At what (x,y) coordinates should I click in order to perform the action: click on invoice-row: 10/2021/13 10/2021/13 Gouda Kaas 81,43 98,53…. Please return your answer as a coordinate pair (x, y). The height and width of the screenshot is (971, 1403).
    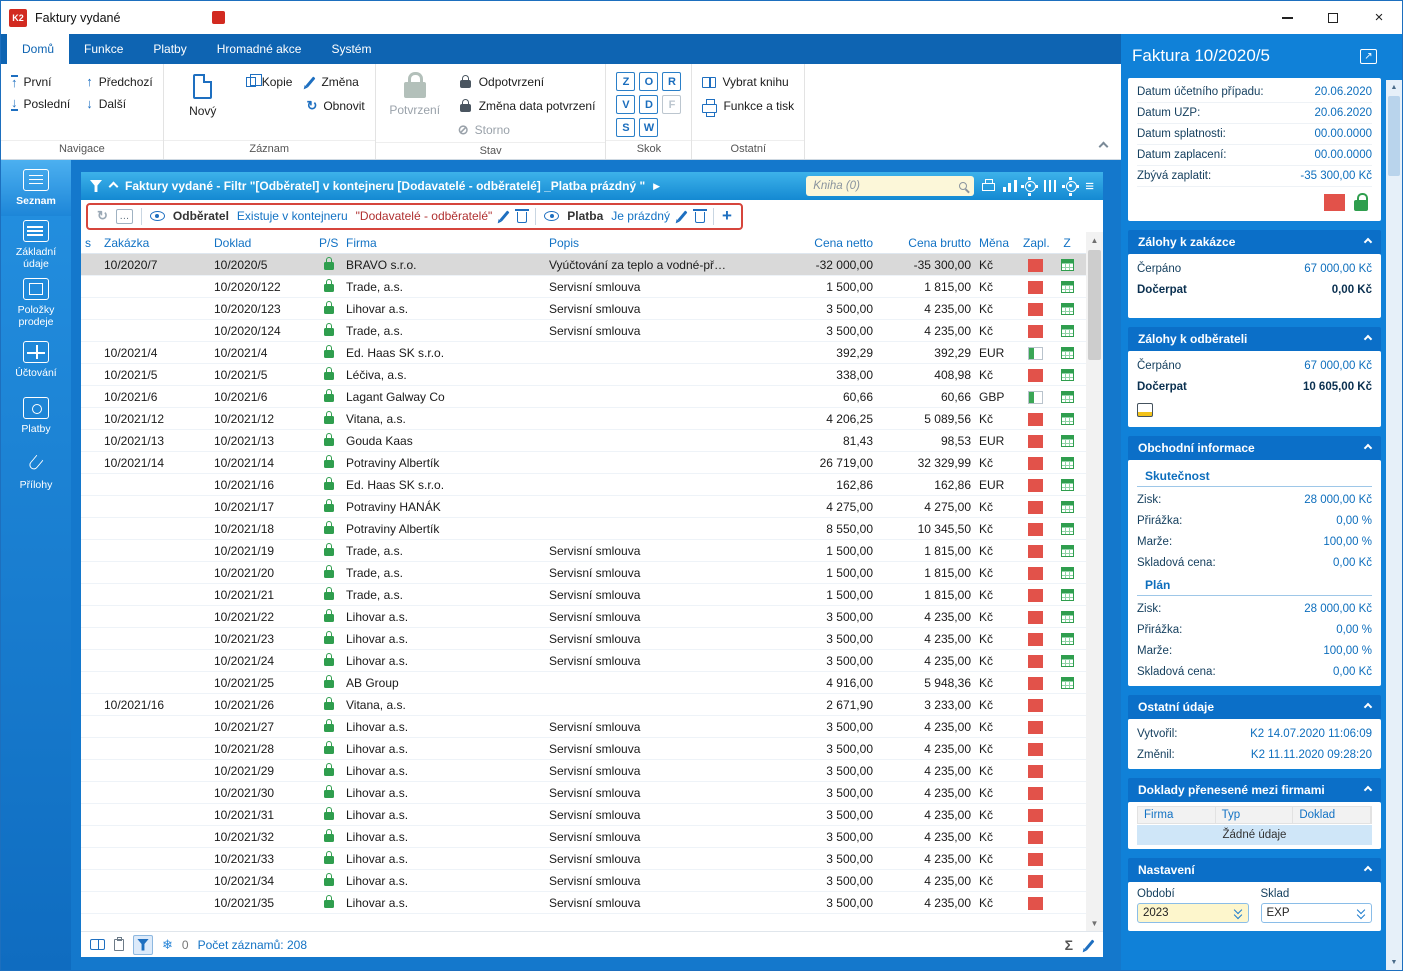
    Looking at the image, I should click on (583, 441).